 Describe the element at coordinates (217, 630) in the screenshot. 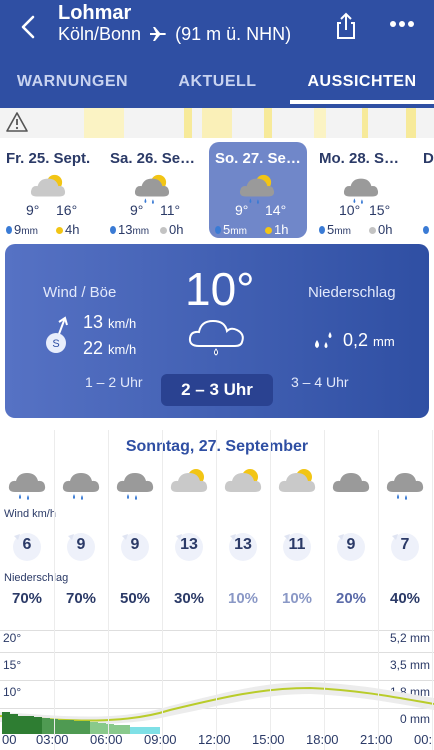

I see `gridline` at that location.